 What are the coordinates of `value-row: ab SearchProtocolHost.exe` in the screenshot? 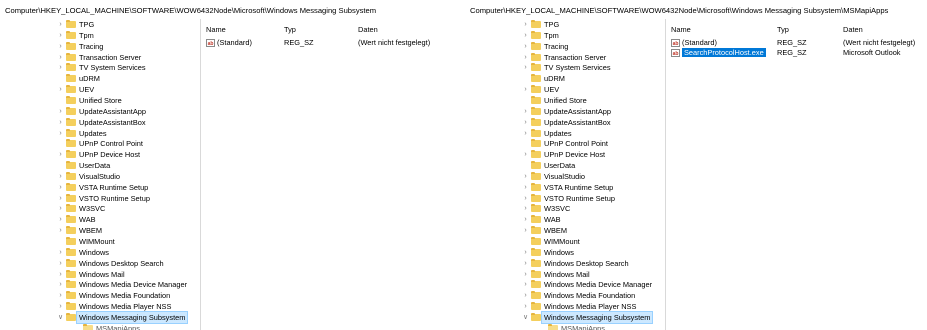 It's located at (718, 52).